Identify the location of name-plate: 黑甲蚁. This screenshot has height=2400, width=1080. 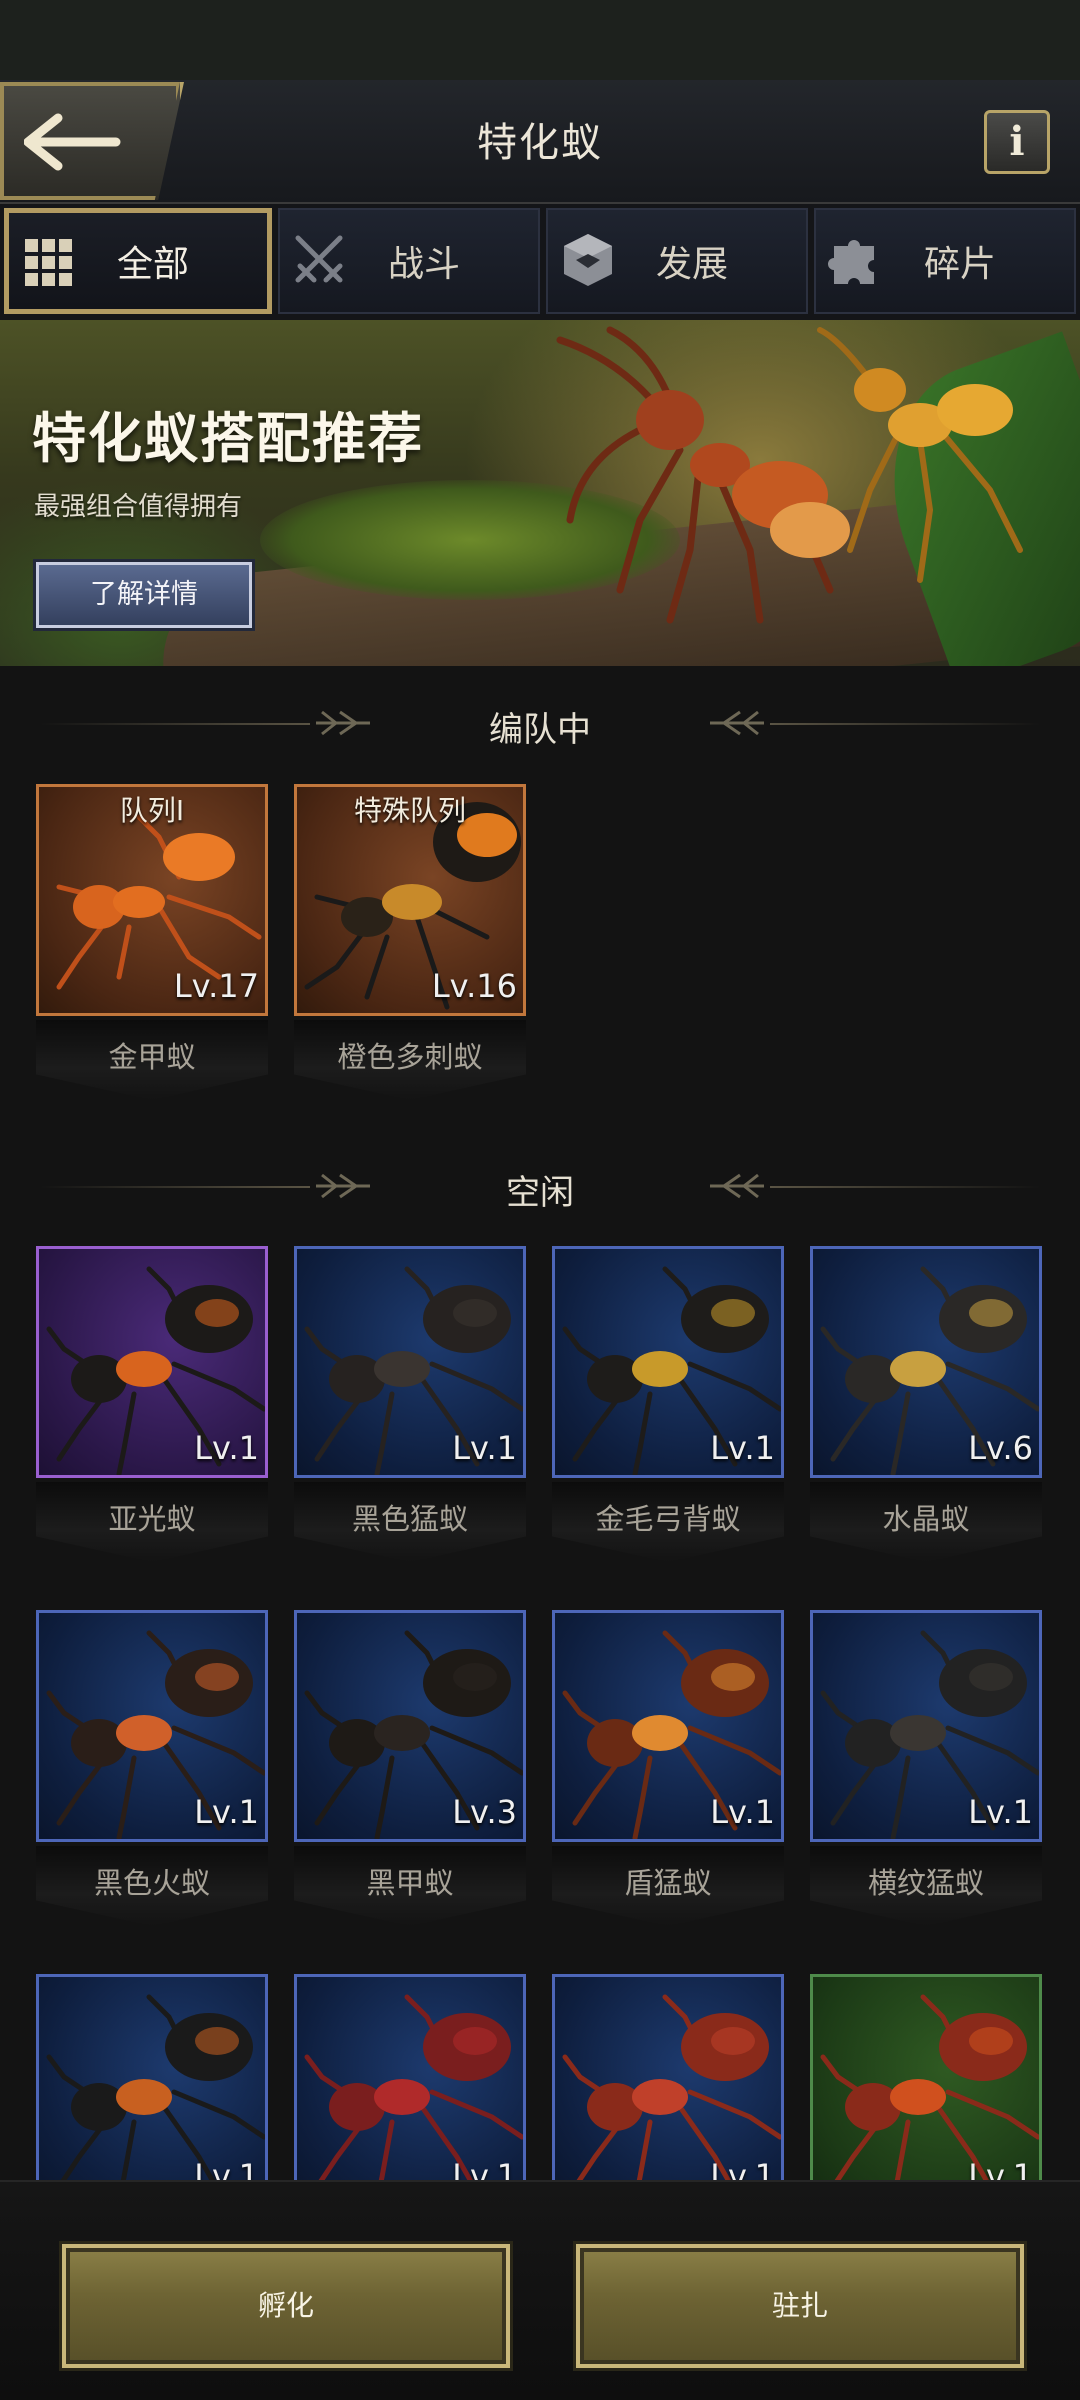
(410, 1886).